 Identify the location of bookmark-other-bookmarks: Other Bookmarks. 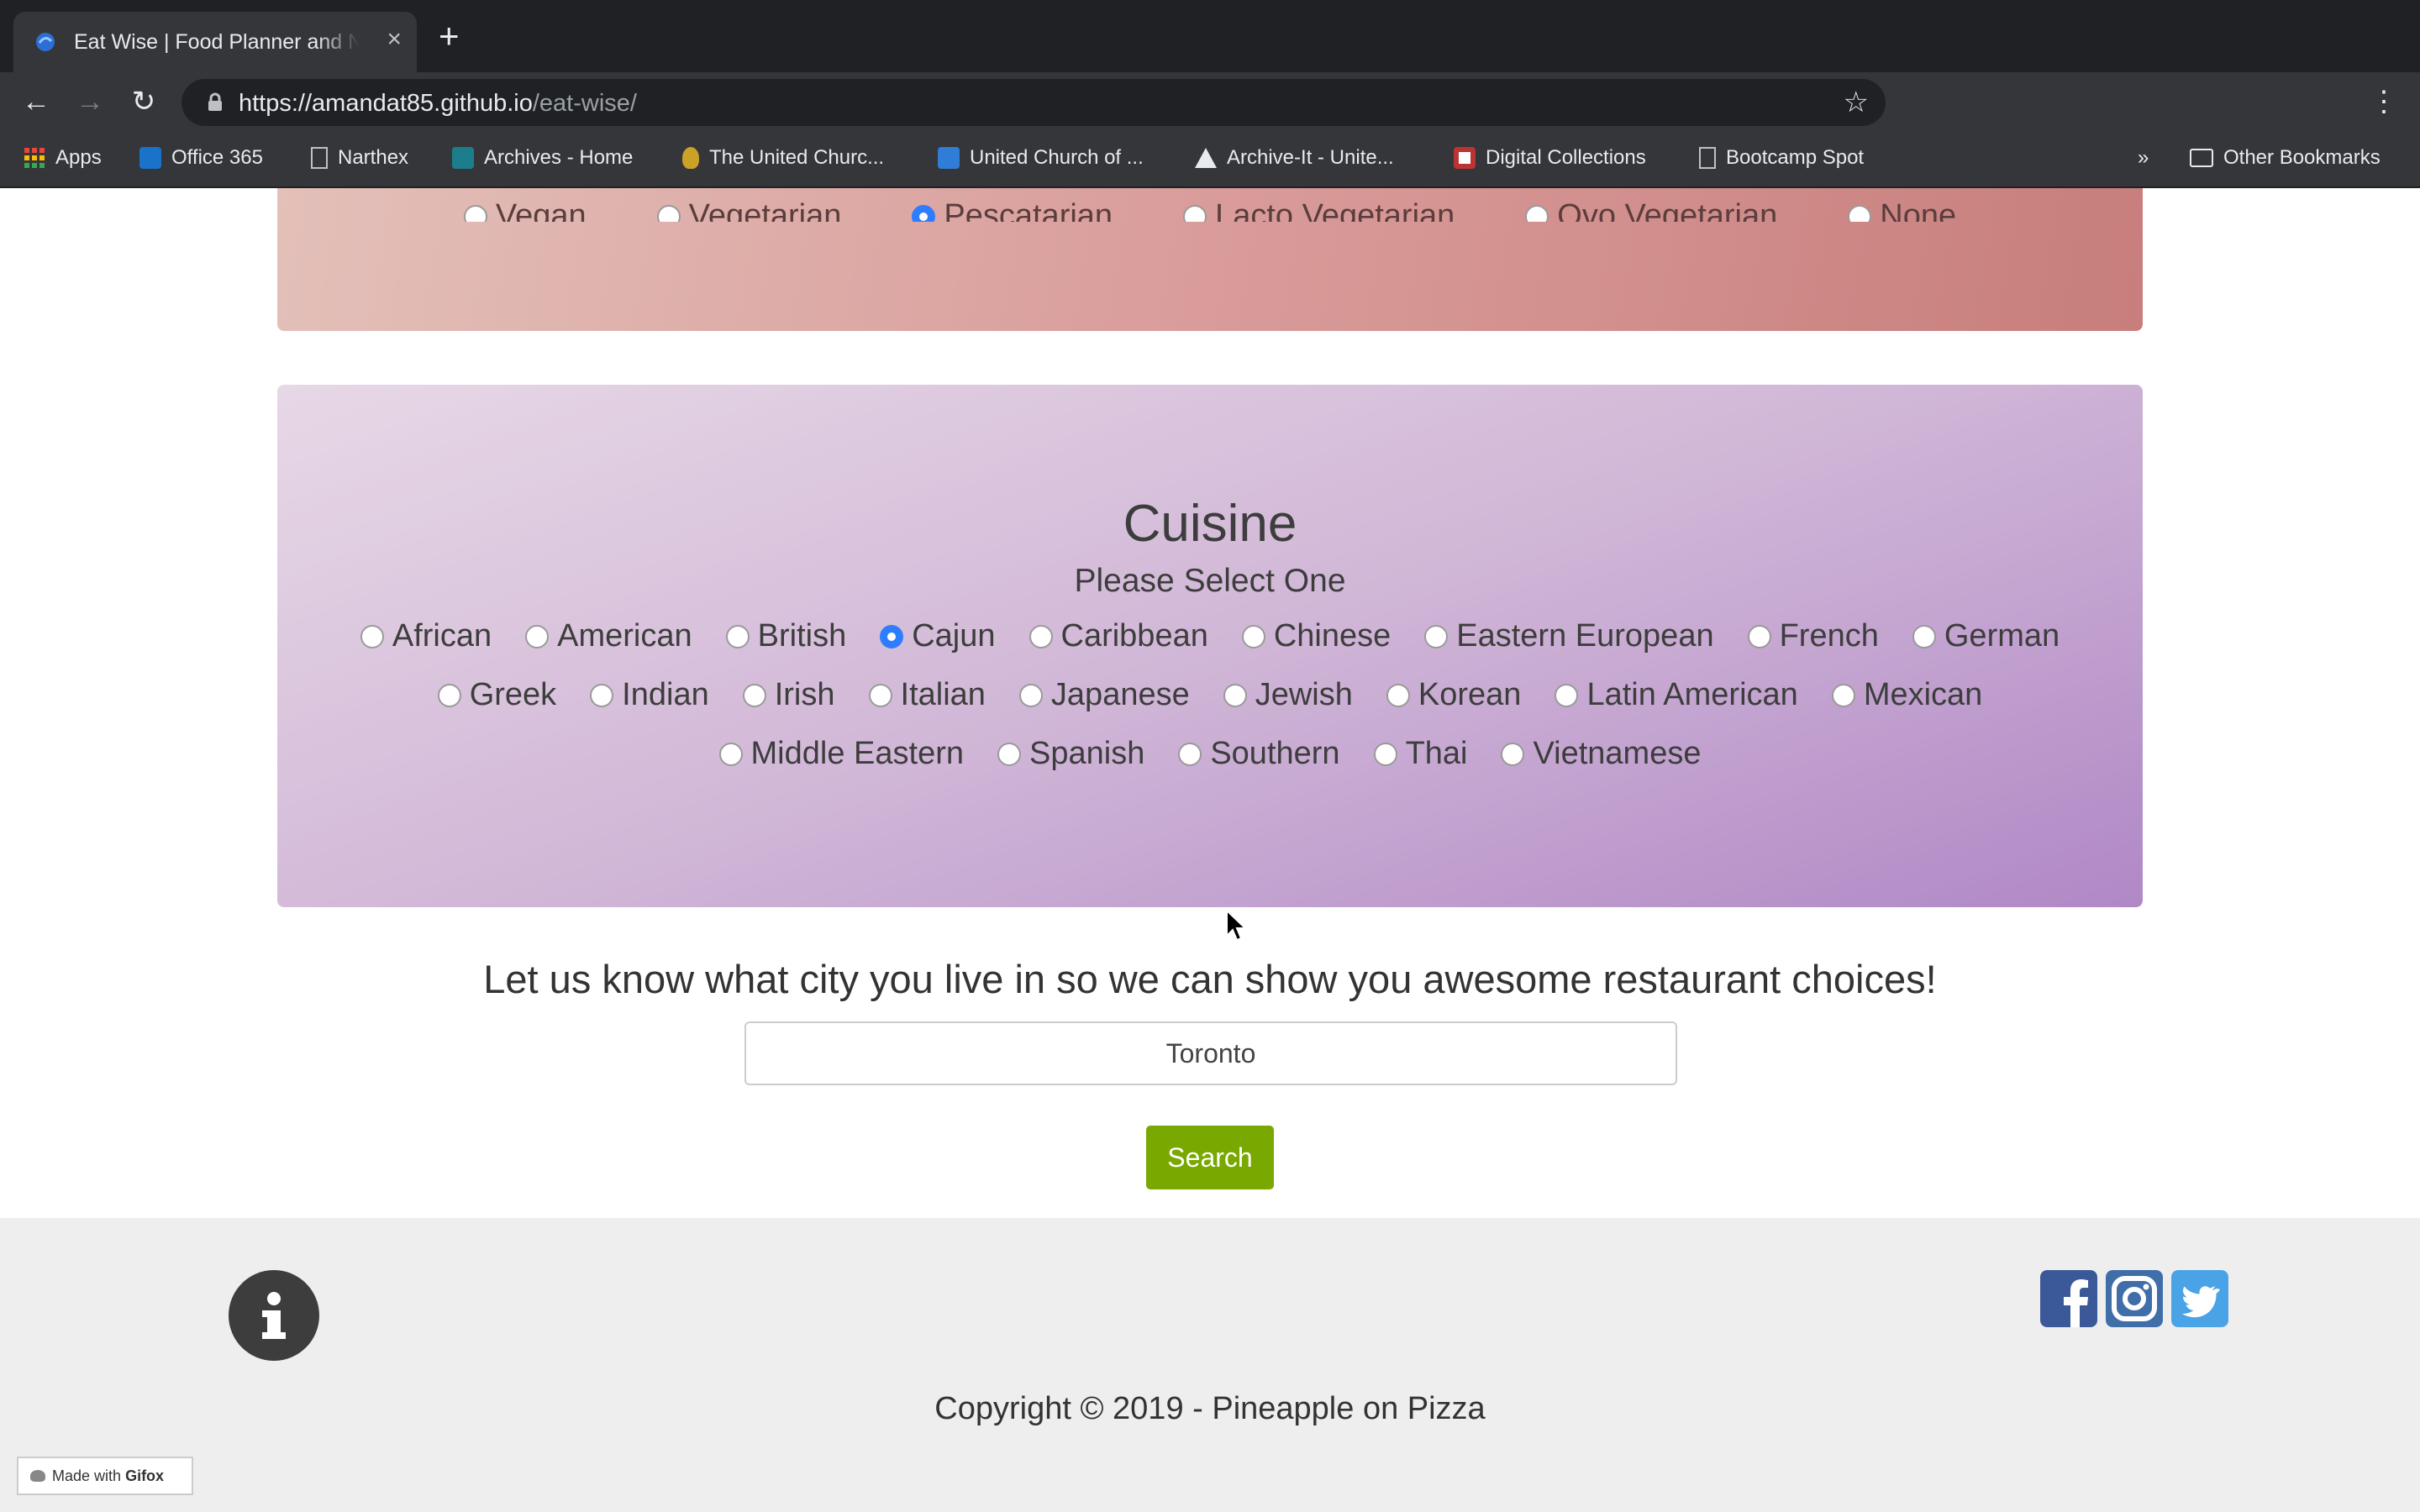
(2285, 158).